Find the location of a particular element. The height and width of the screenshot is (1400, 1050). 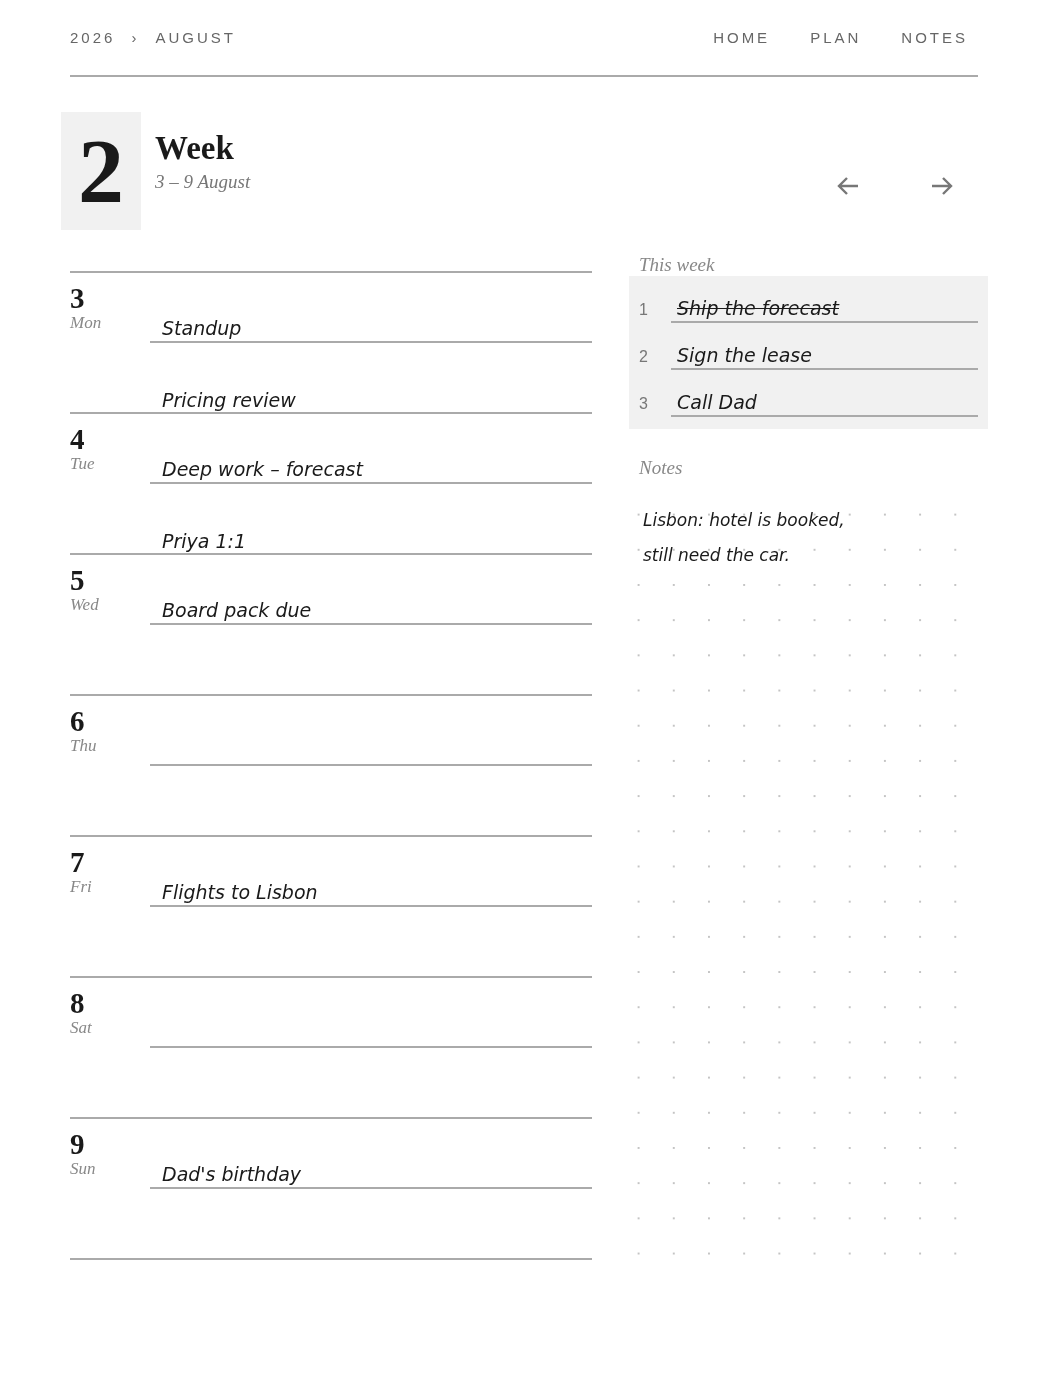

note-text: still need the car. is located at coordinates (716, 556).